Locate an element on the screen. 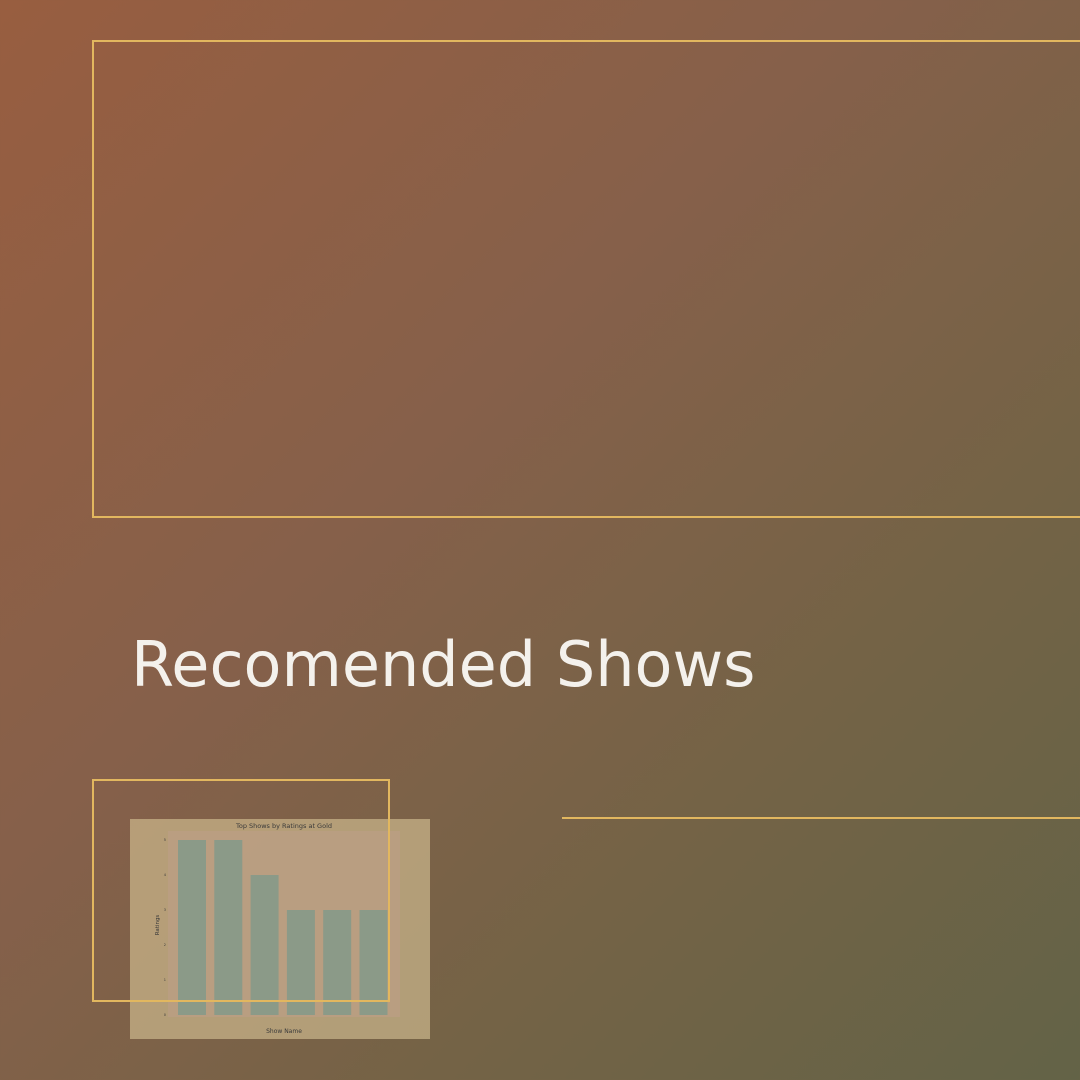 This screenshot has width=1080, height=1080. decorative-frame-bottom is located at coordinates (241, 890).